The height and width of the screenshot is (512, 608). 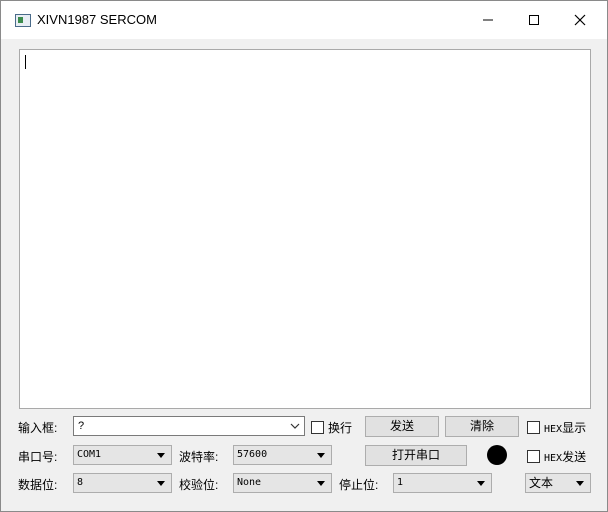 I want to click on stopbits-label: 停止位:, so click(x=359, y=485).